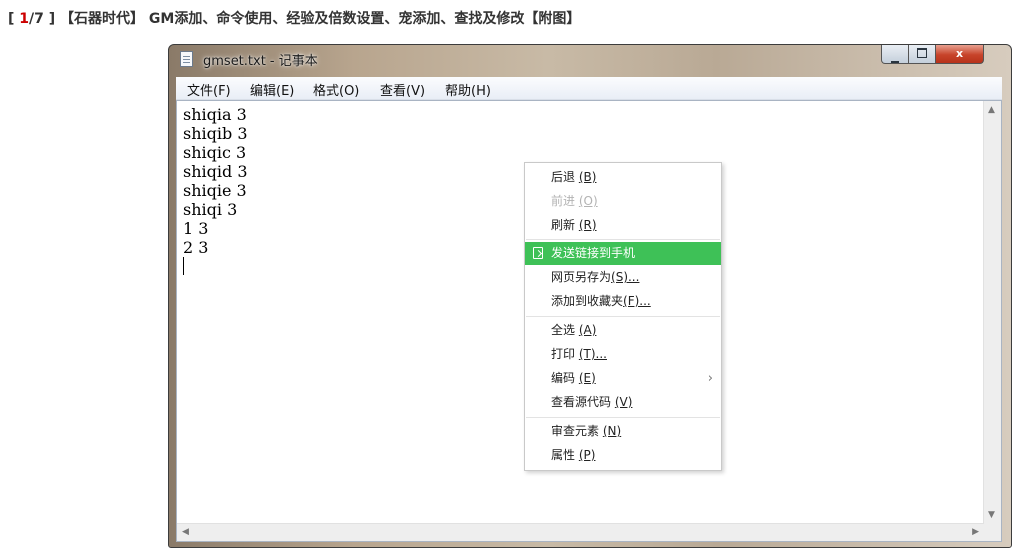  What do you see at coordinates (587, 378) in the screenshot?
I see `ctx-key: (E)` at bounding box center [587, 378].